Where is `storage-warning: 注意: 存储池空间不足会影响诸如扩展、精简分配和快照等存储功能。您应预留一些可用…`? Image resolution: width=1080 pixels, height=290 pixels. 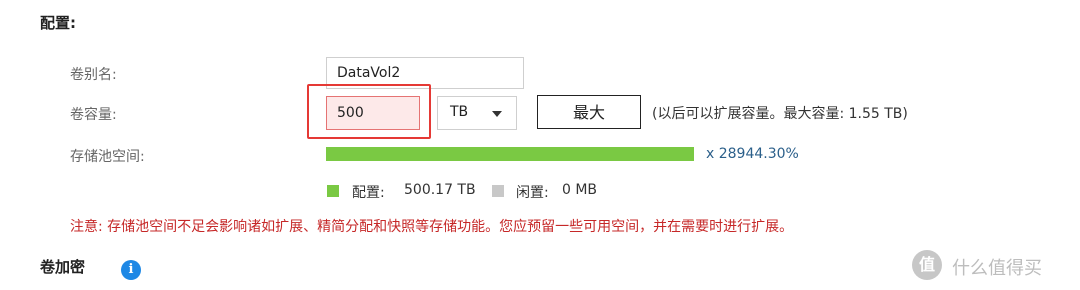
storage-warning: 注意: 存储池空间不足会影响诸如扩展、精简分配和快照等存储功能。您应预留一些可用… is located at coordinates (432, 227).